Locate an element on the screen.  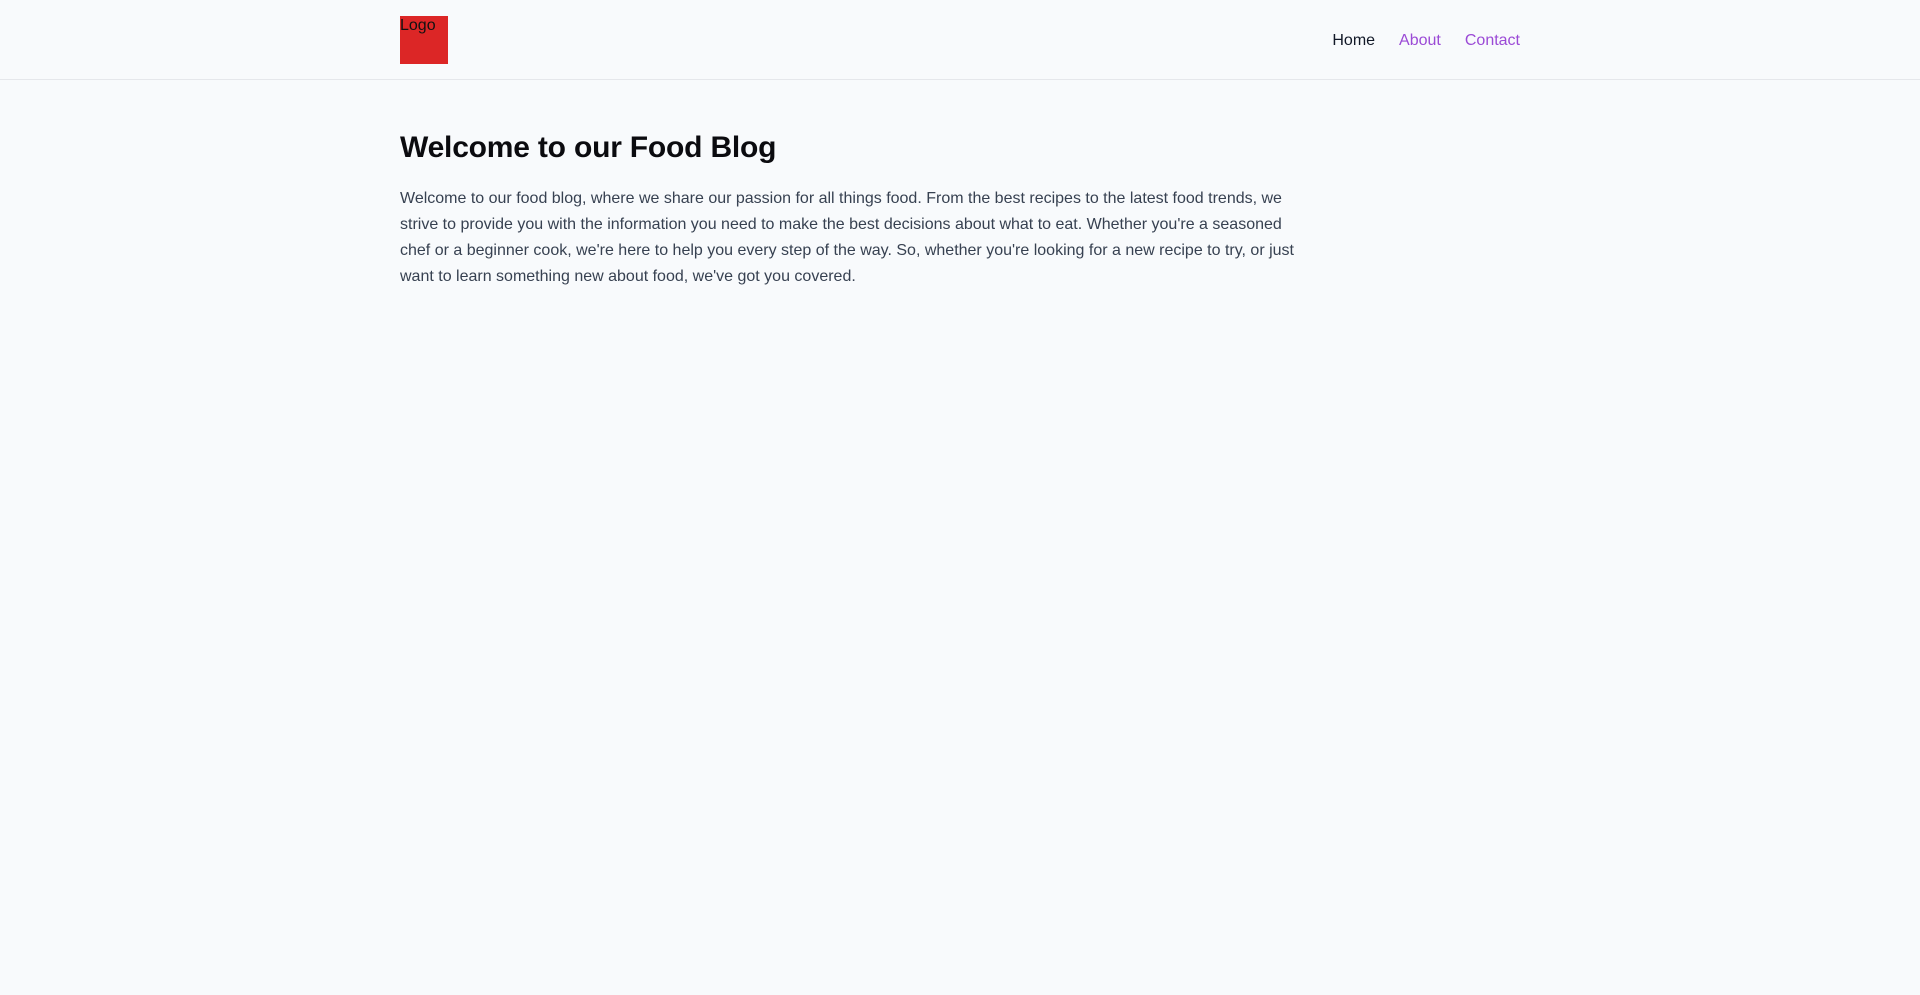
nav-link-contact: Contact is located at coordinates (1492, 41).